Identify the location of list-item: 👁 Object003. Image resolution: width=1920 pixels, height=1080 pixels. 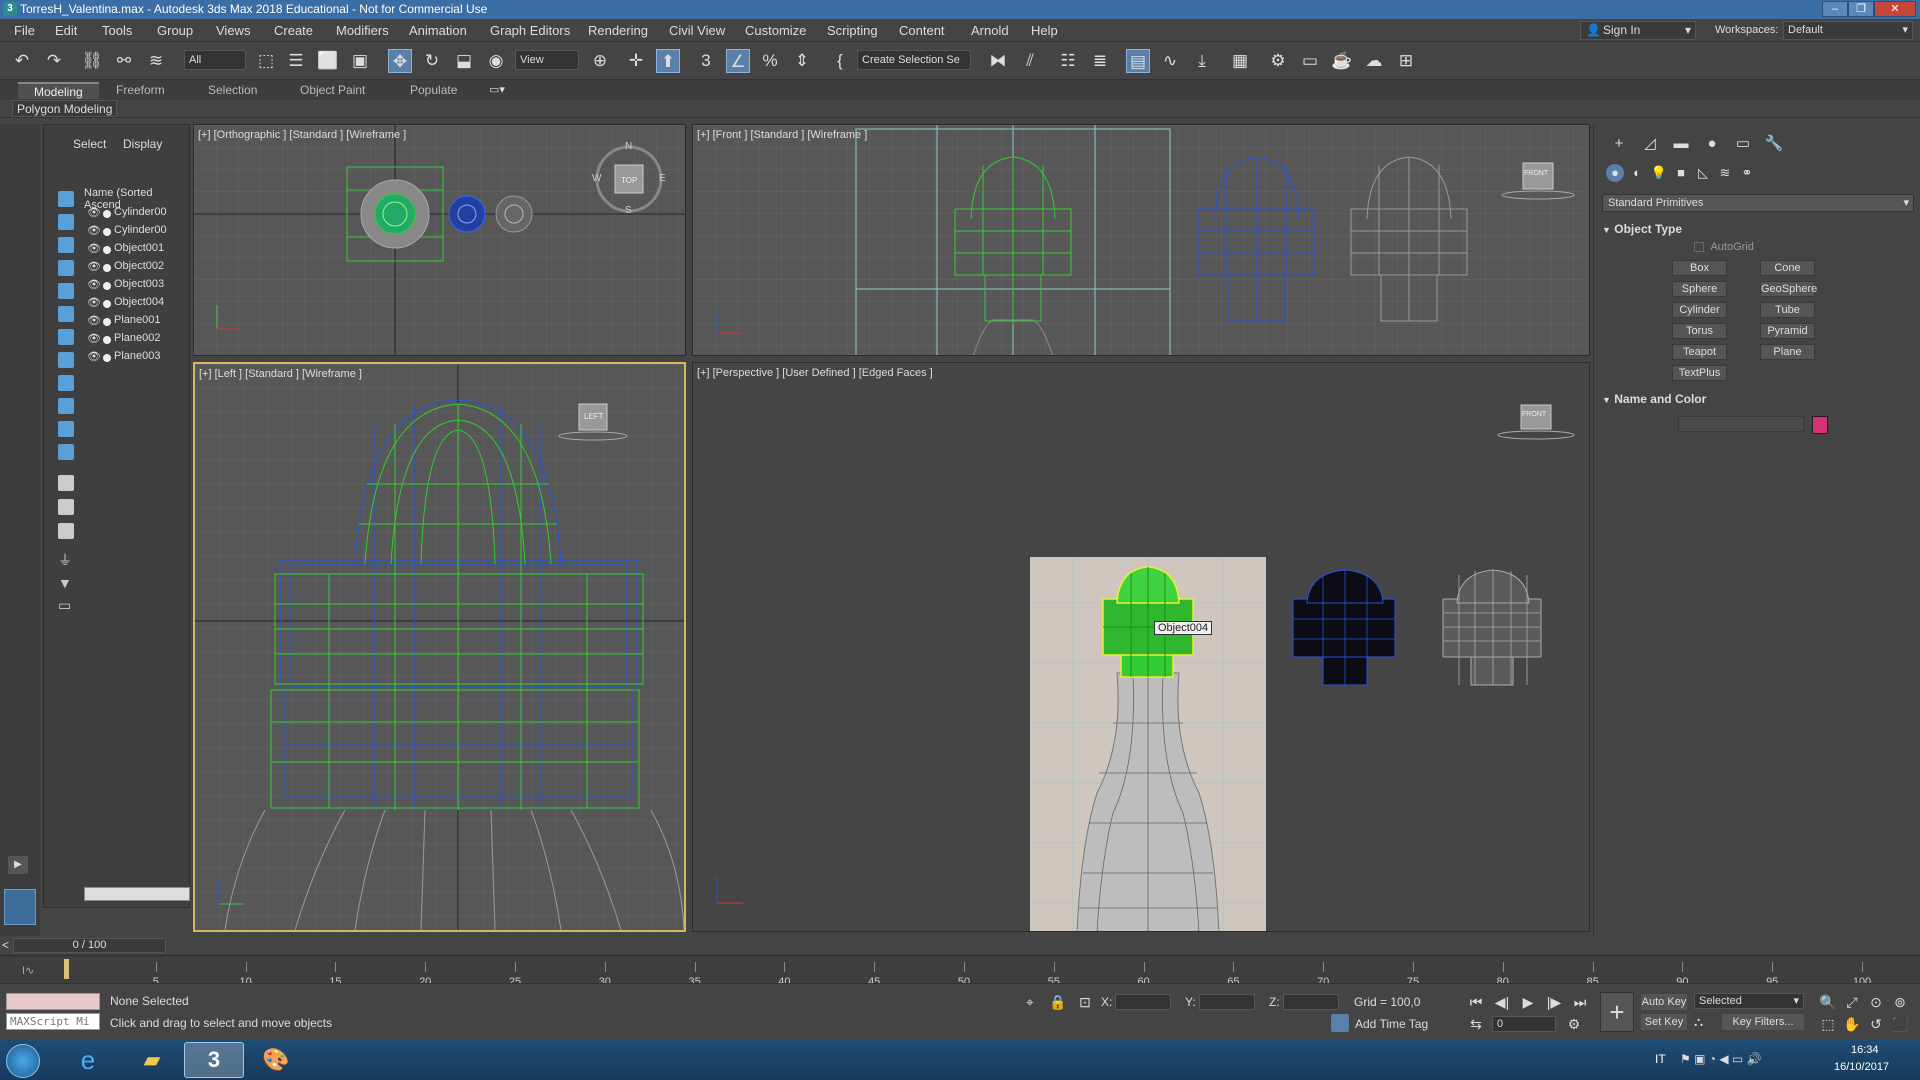
(137, 285).